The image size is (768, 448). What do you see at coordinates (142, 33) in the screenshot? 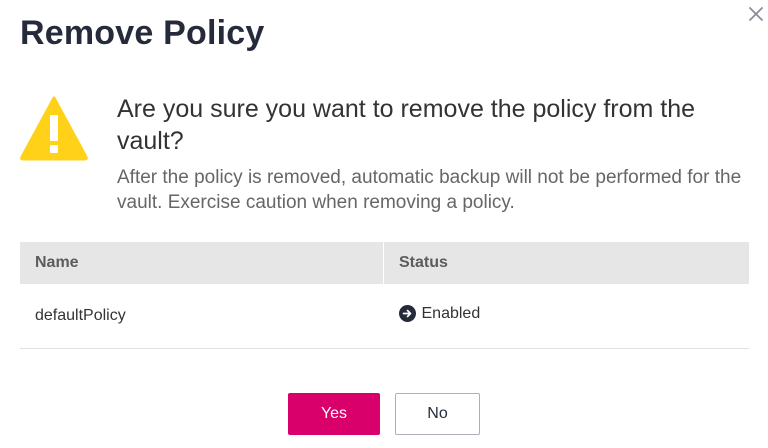
I see `dialog-title: Remove Policy` at bounding box center [142, 33].